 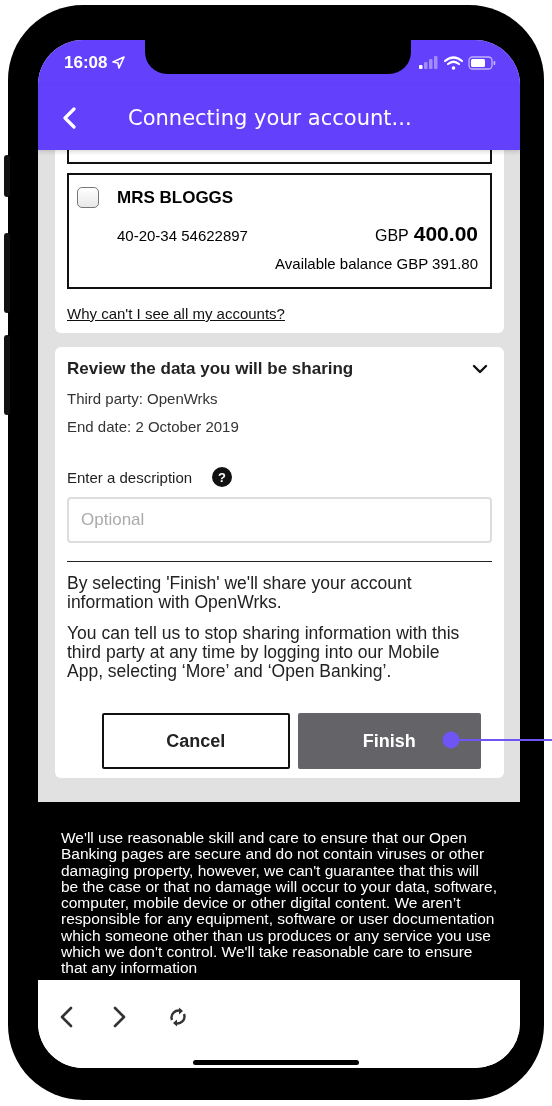 I want to click on status-time: 16:08, so click(x=86, y=62).